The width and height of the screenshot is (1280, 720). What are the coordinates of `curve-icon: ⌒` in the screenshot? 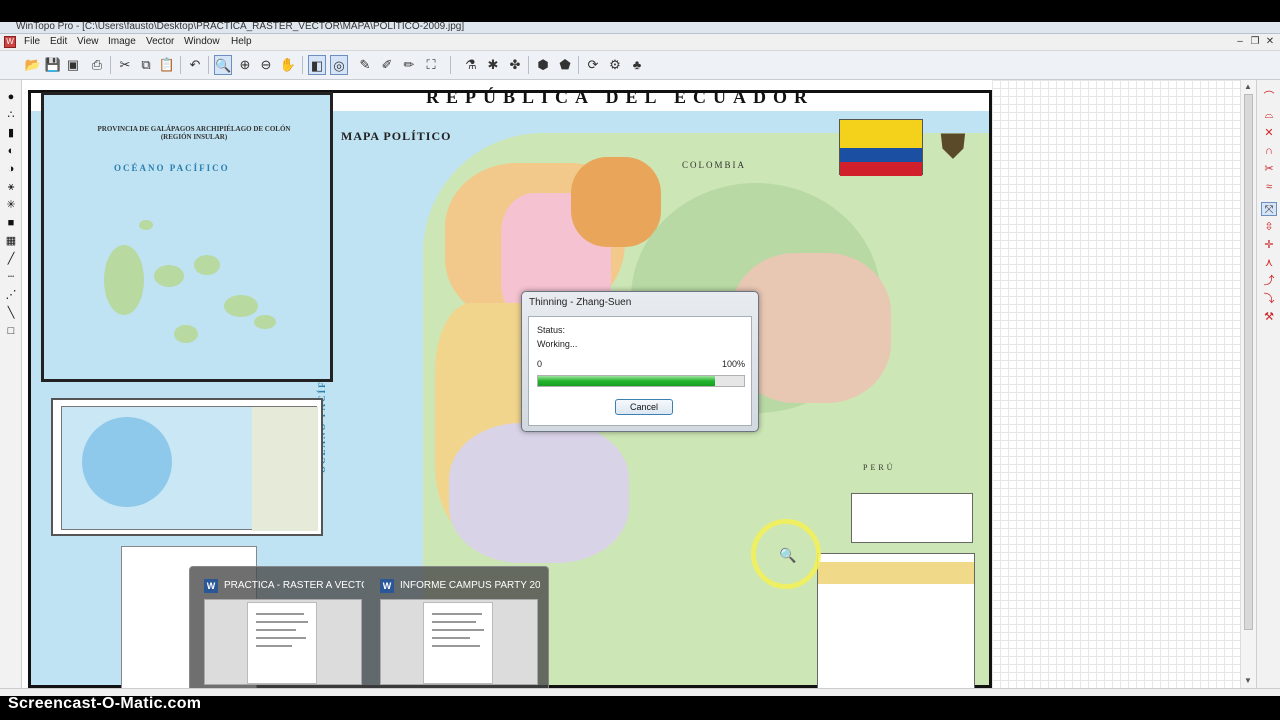 It's located at (1269, 97).